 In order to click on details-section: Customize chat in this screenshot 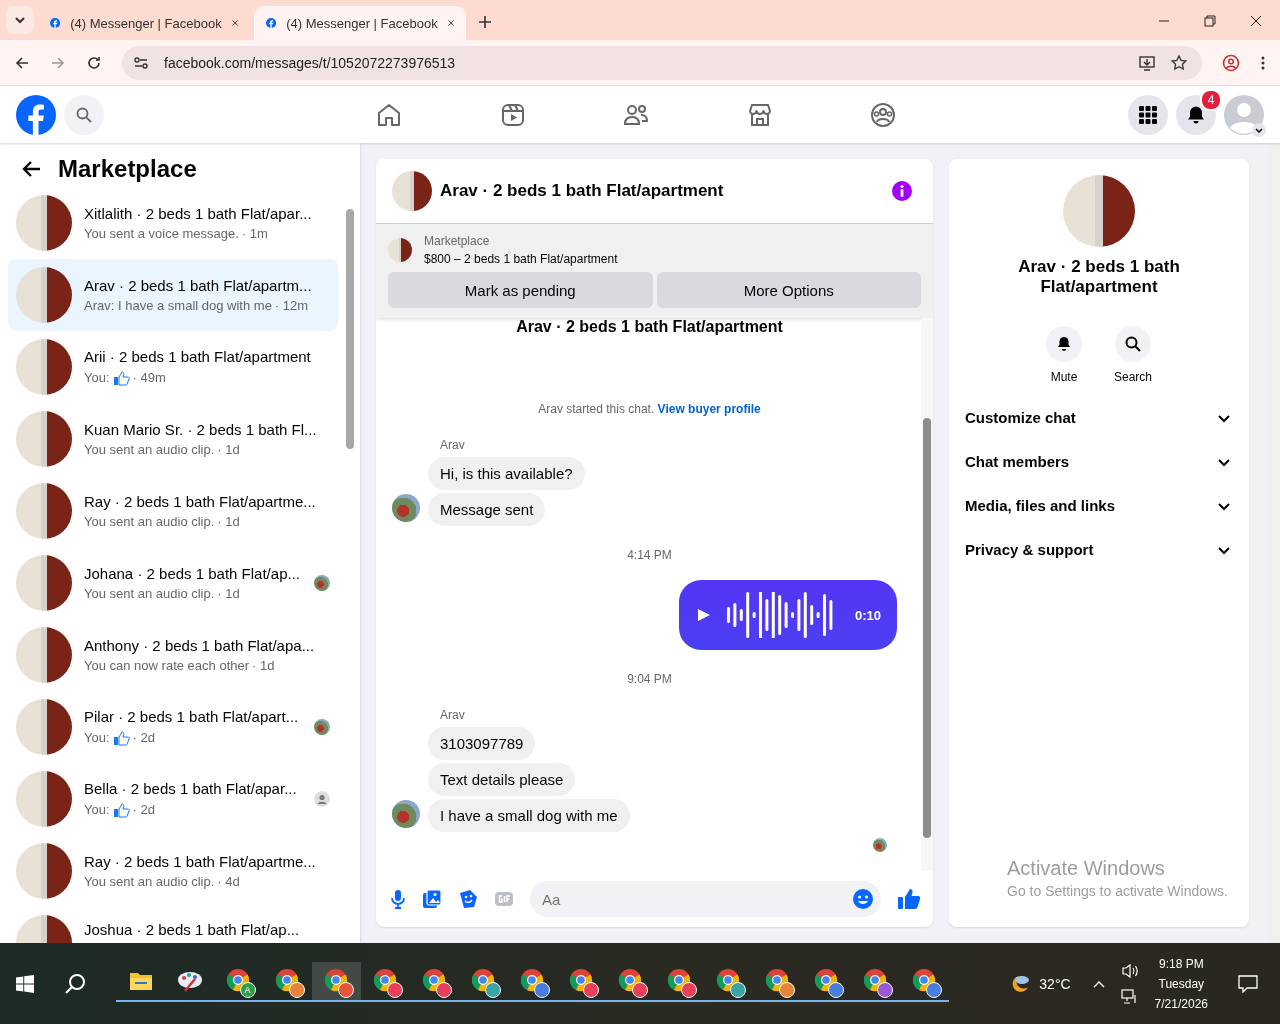, I will do `click(1099, 417)`.